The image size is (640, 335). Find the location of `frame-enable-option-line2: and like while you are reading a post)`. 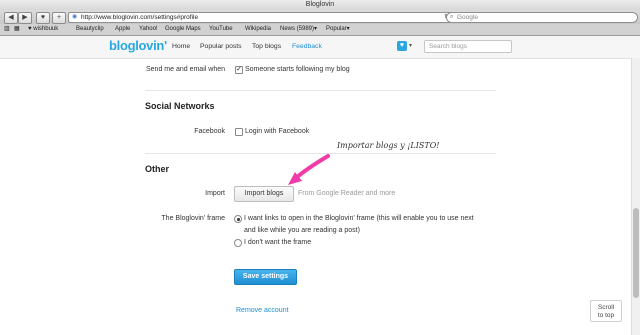

frame-enable-option-line2: and like while you are reading a post) is located at coordinates (302, 230).